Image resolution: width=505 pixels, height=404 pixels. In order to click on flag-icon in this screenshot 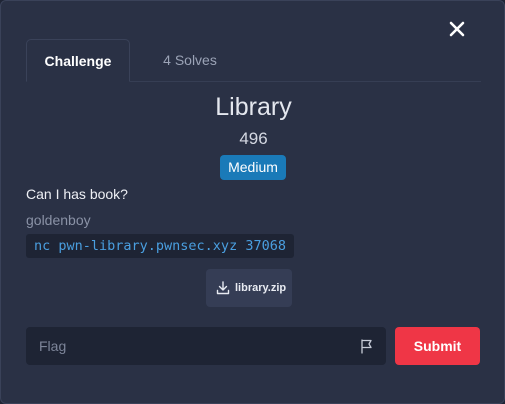, I will do `click(366, 346)`.